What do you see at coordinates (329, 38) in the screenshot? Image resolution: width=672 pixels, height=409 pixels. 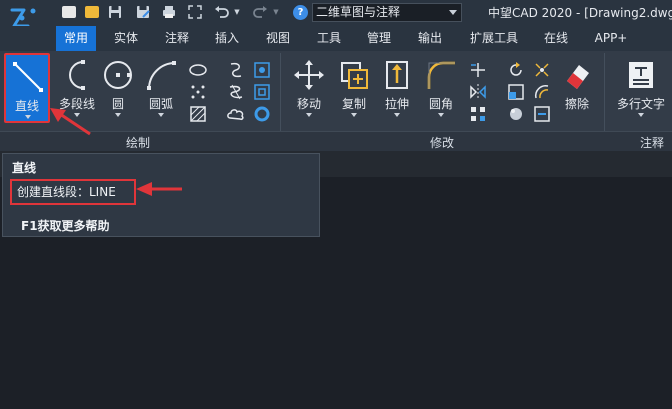 I see `tab-tools: 工具` at bounding box center [329, 38].